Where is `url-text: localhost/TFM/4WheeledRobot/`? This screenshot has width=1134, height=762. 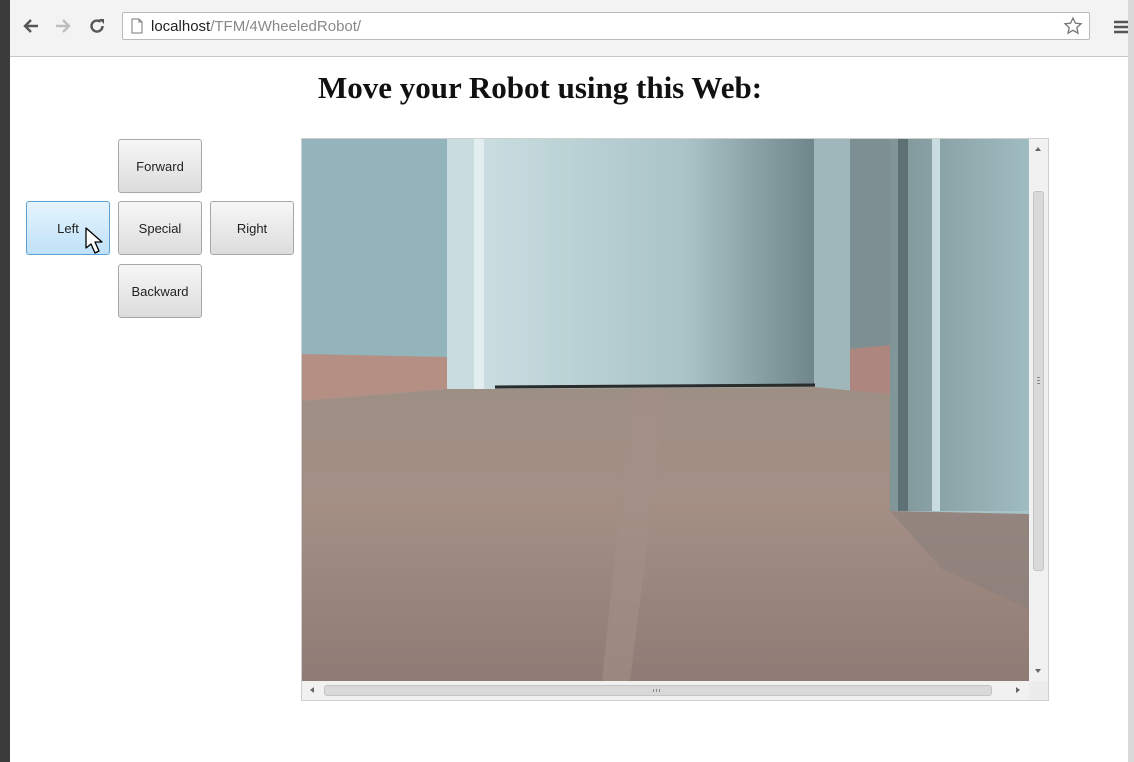
url-text: localhost/TFM/4WheeledRobot/ is located at coordinates (256, 26).